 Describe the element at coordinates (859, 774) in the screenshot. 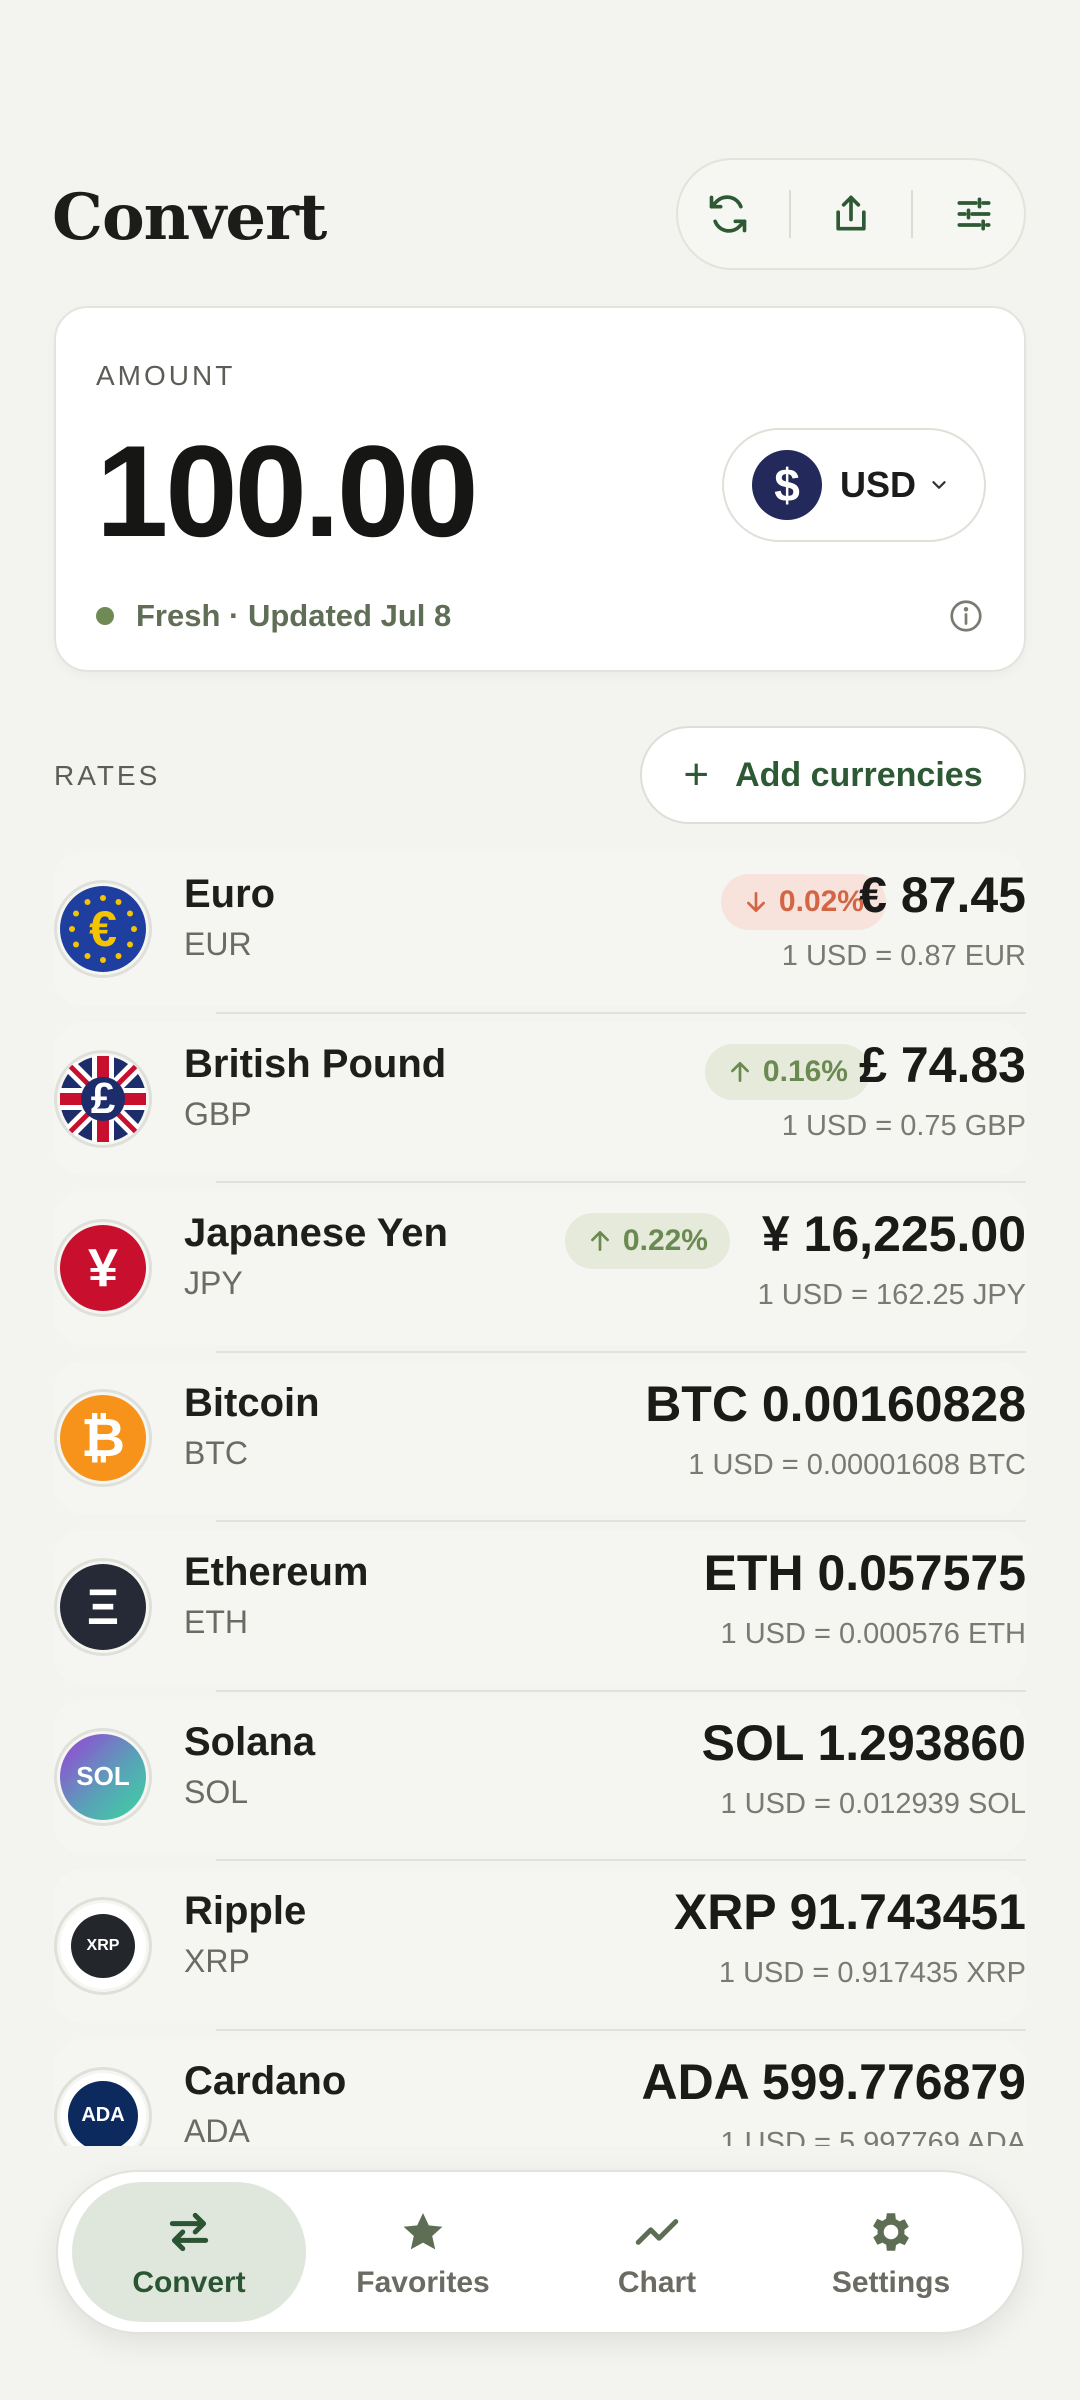

I see `add-currencies-label: Add currencies` at that location.